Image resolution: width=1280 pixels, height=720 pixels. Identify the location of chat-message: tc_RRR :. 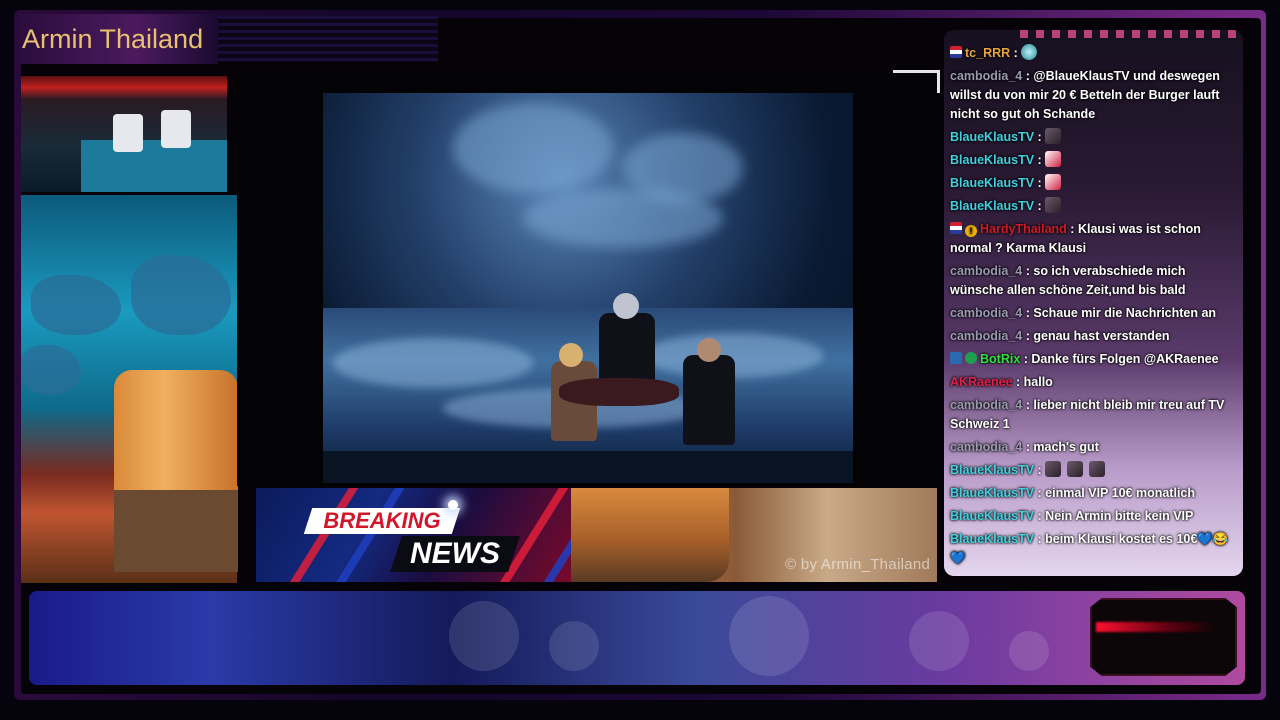
(1093, 53).